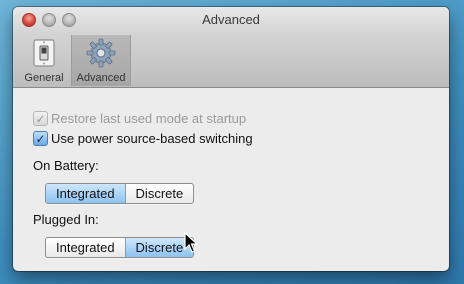  Describe the element at coordinates (85, 247) in the screenshot. I see `plugged-integrated-button: Integrated` at that location.